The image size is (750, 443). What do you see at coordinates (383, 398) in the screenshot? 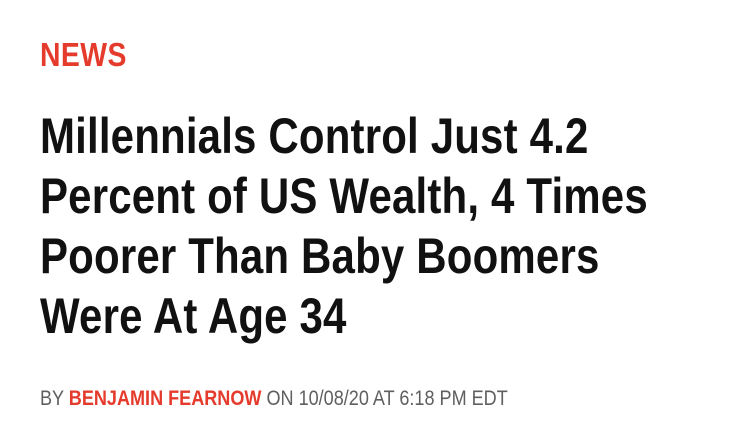
I see `byline-at: AT` at bounding box center [383, 398].